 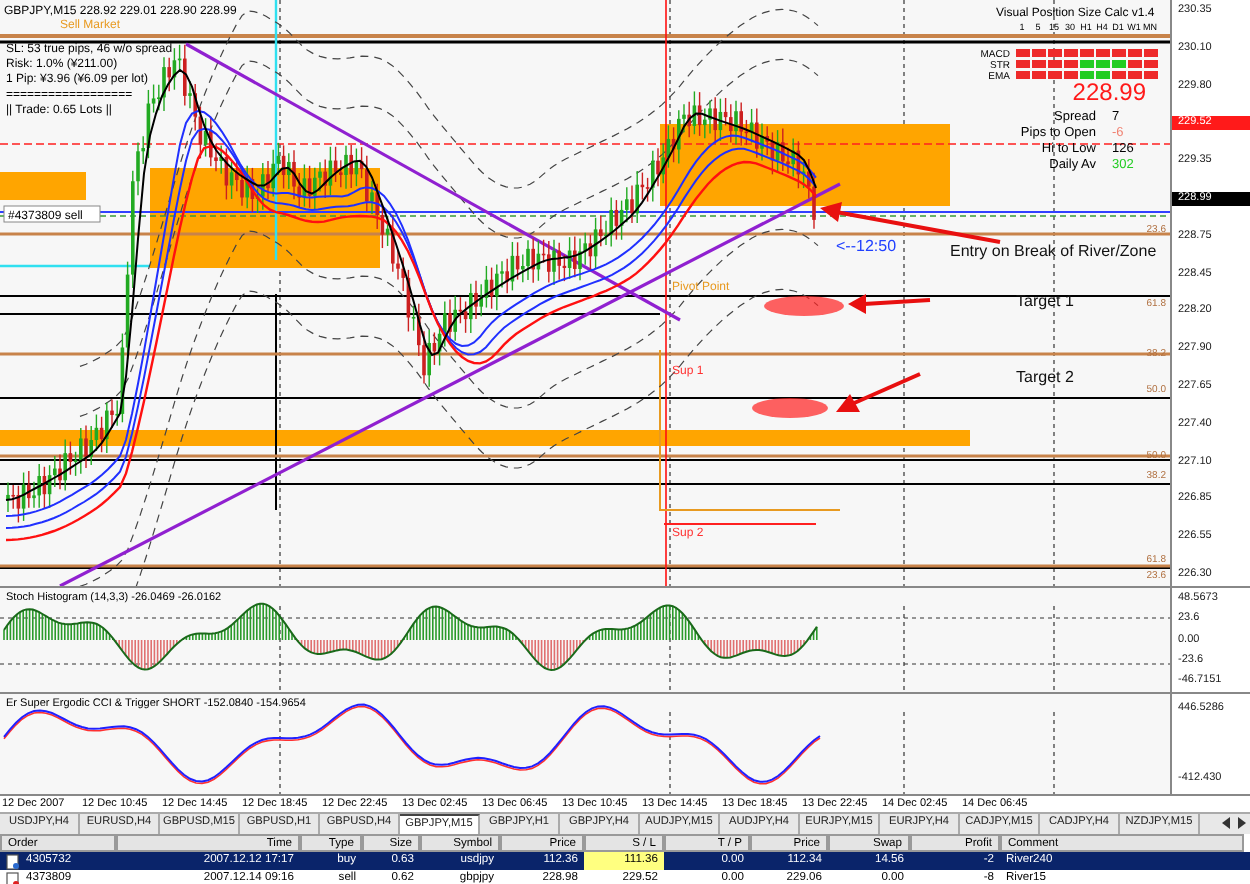 I want to click on price-readout: 228.99, so click(x=1109, y=92).